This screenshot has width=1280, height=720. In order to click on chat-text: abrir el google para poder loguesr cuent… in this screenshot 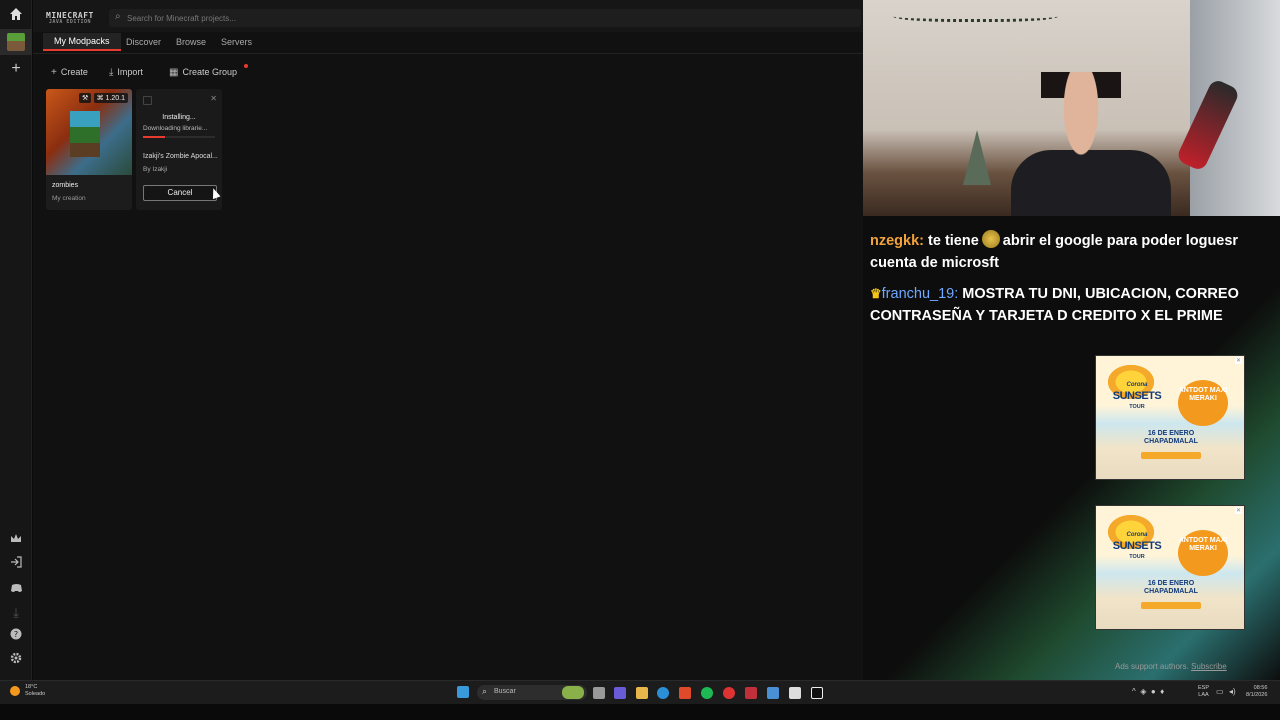, I will do `click(1054, 252)`.